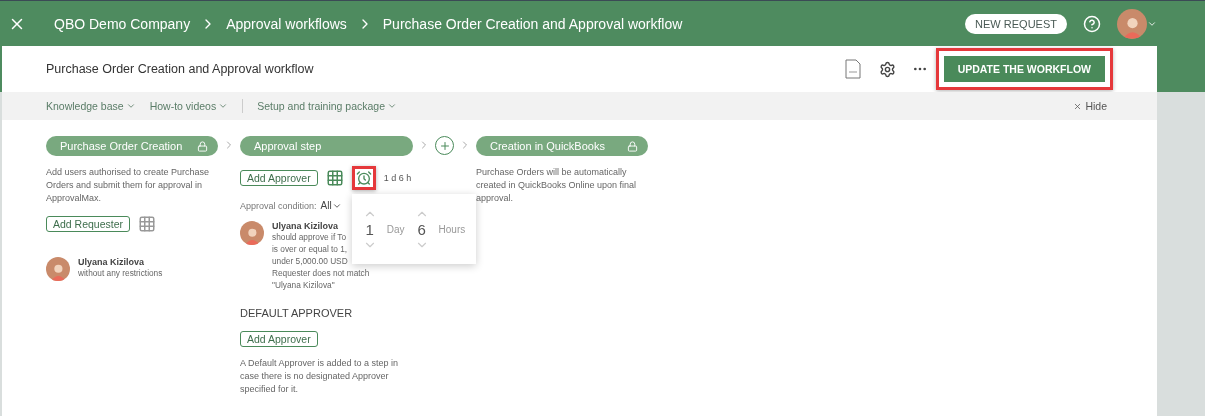 This screenshot has width=1205, height=416. I want to click on new-request-button: NEW REQUEST, so click(1016, 23).